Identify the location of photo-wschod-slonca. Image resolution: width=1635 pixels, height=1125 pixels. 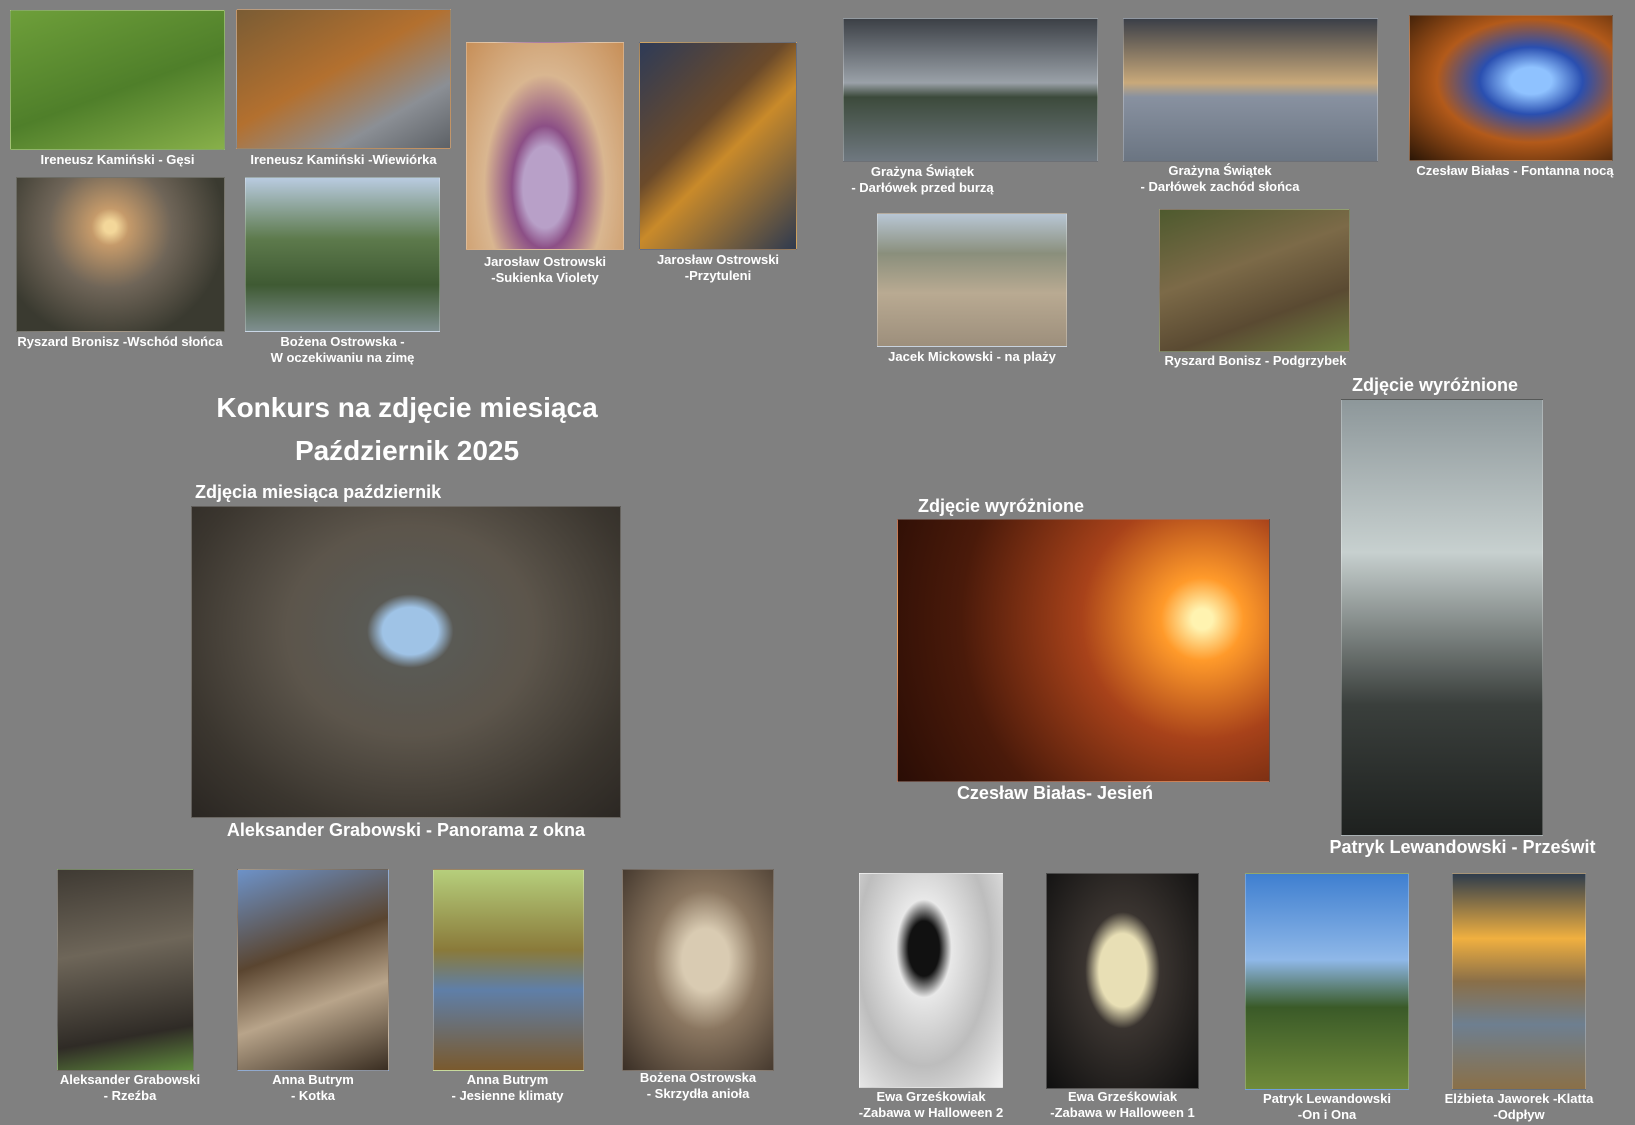
(120, 254).